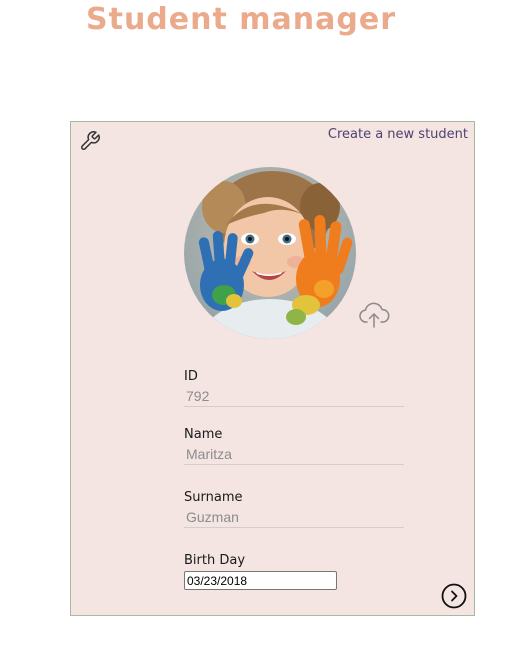 The image size is (530, 658). I want to click on cloud-upload-icon, so click(374, 315).